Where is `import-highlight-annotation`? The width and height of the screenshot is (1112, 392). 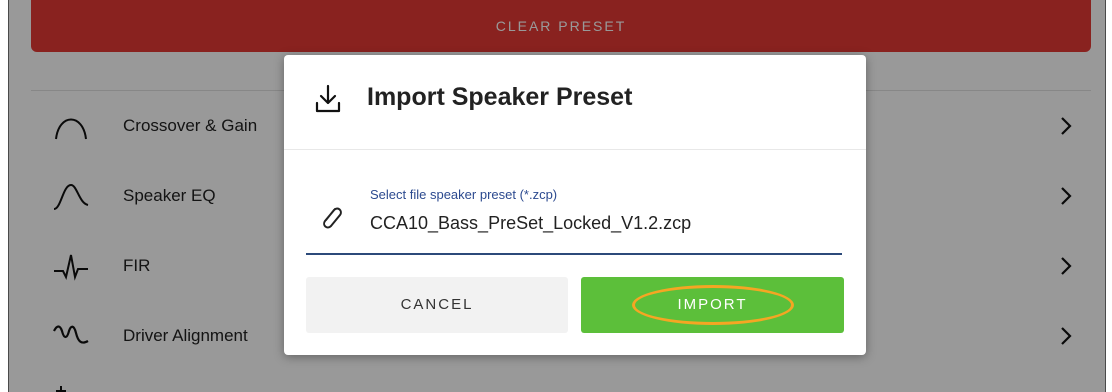
import-highlight-annotation is located at coordinates (713, 305).